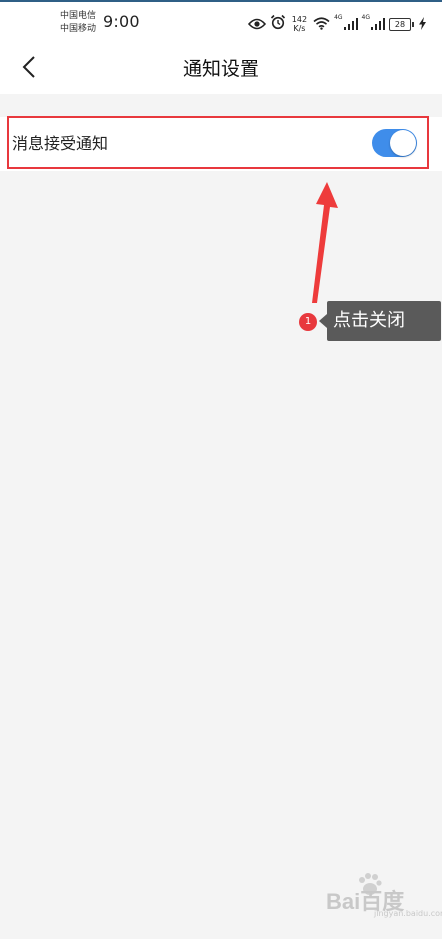 This screenshot has height=939, width=442. I want to click on alarm-clock-icon, so click(278, 24).